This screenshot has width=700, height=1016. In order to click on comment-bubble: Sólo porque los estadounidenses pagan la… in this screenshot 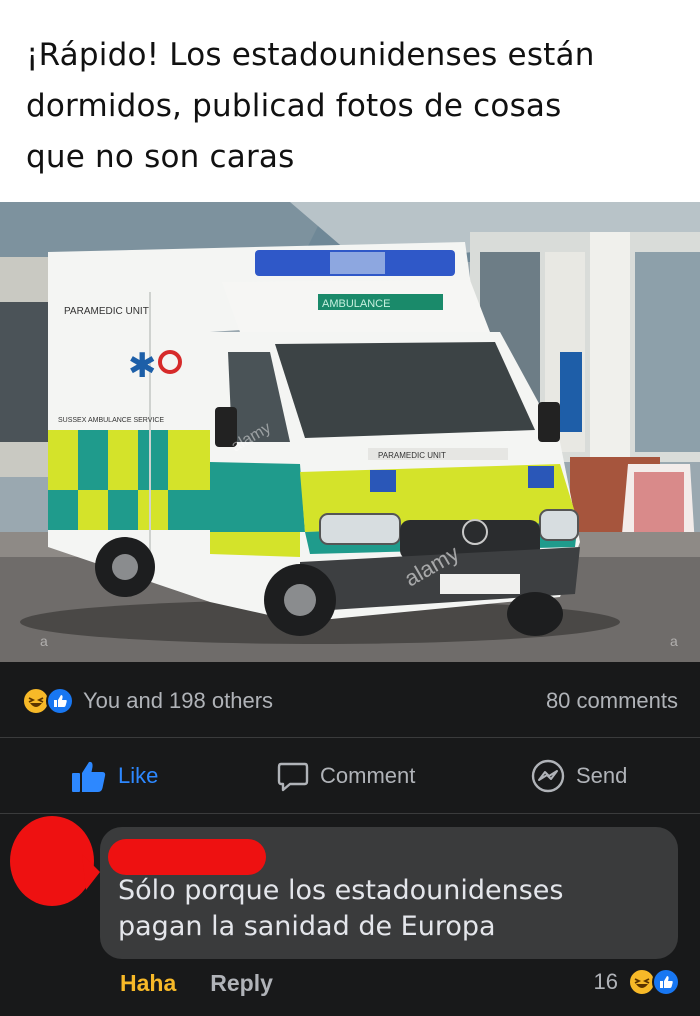, I will do `click(389, 893)`.